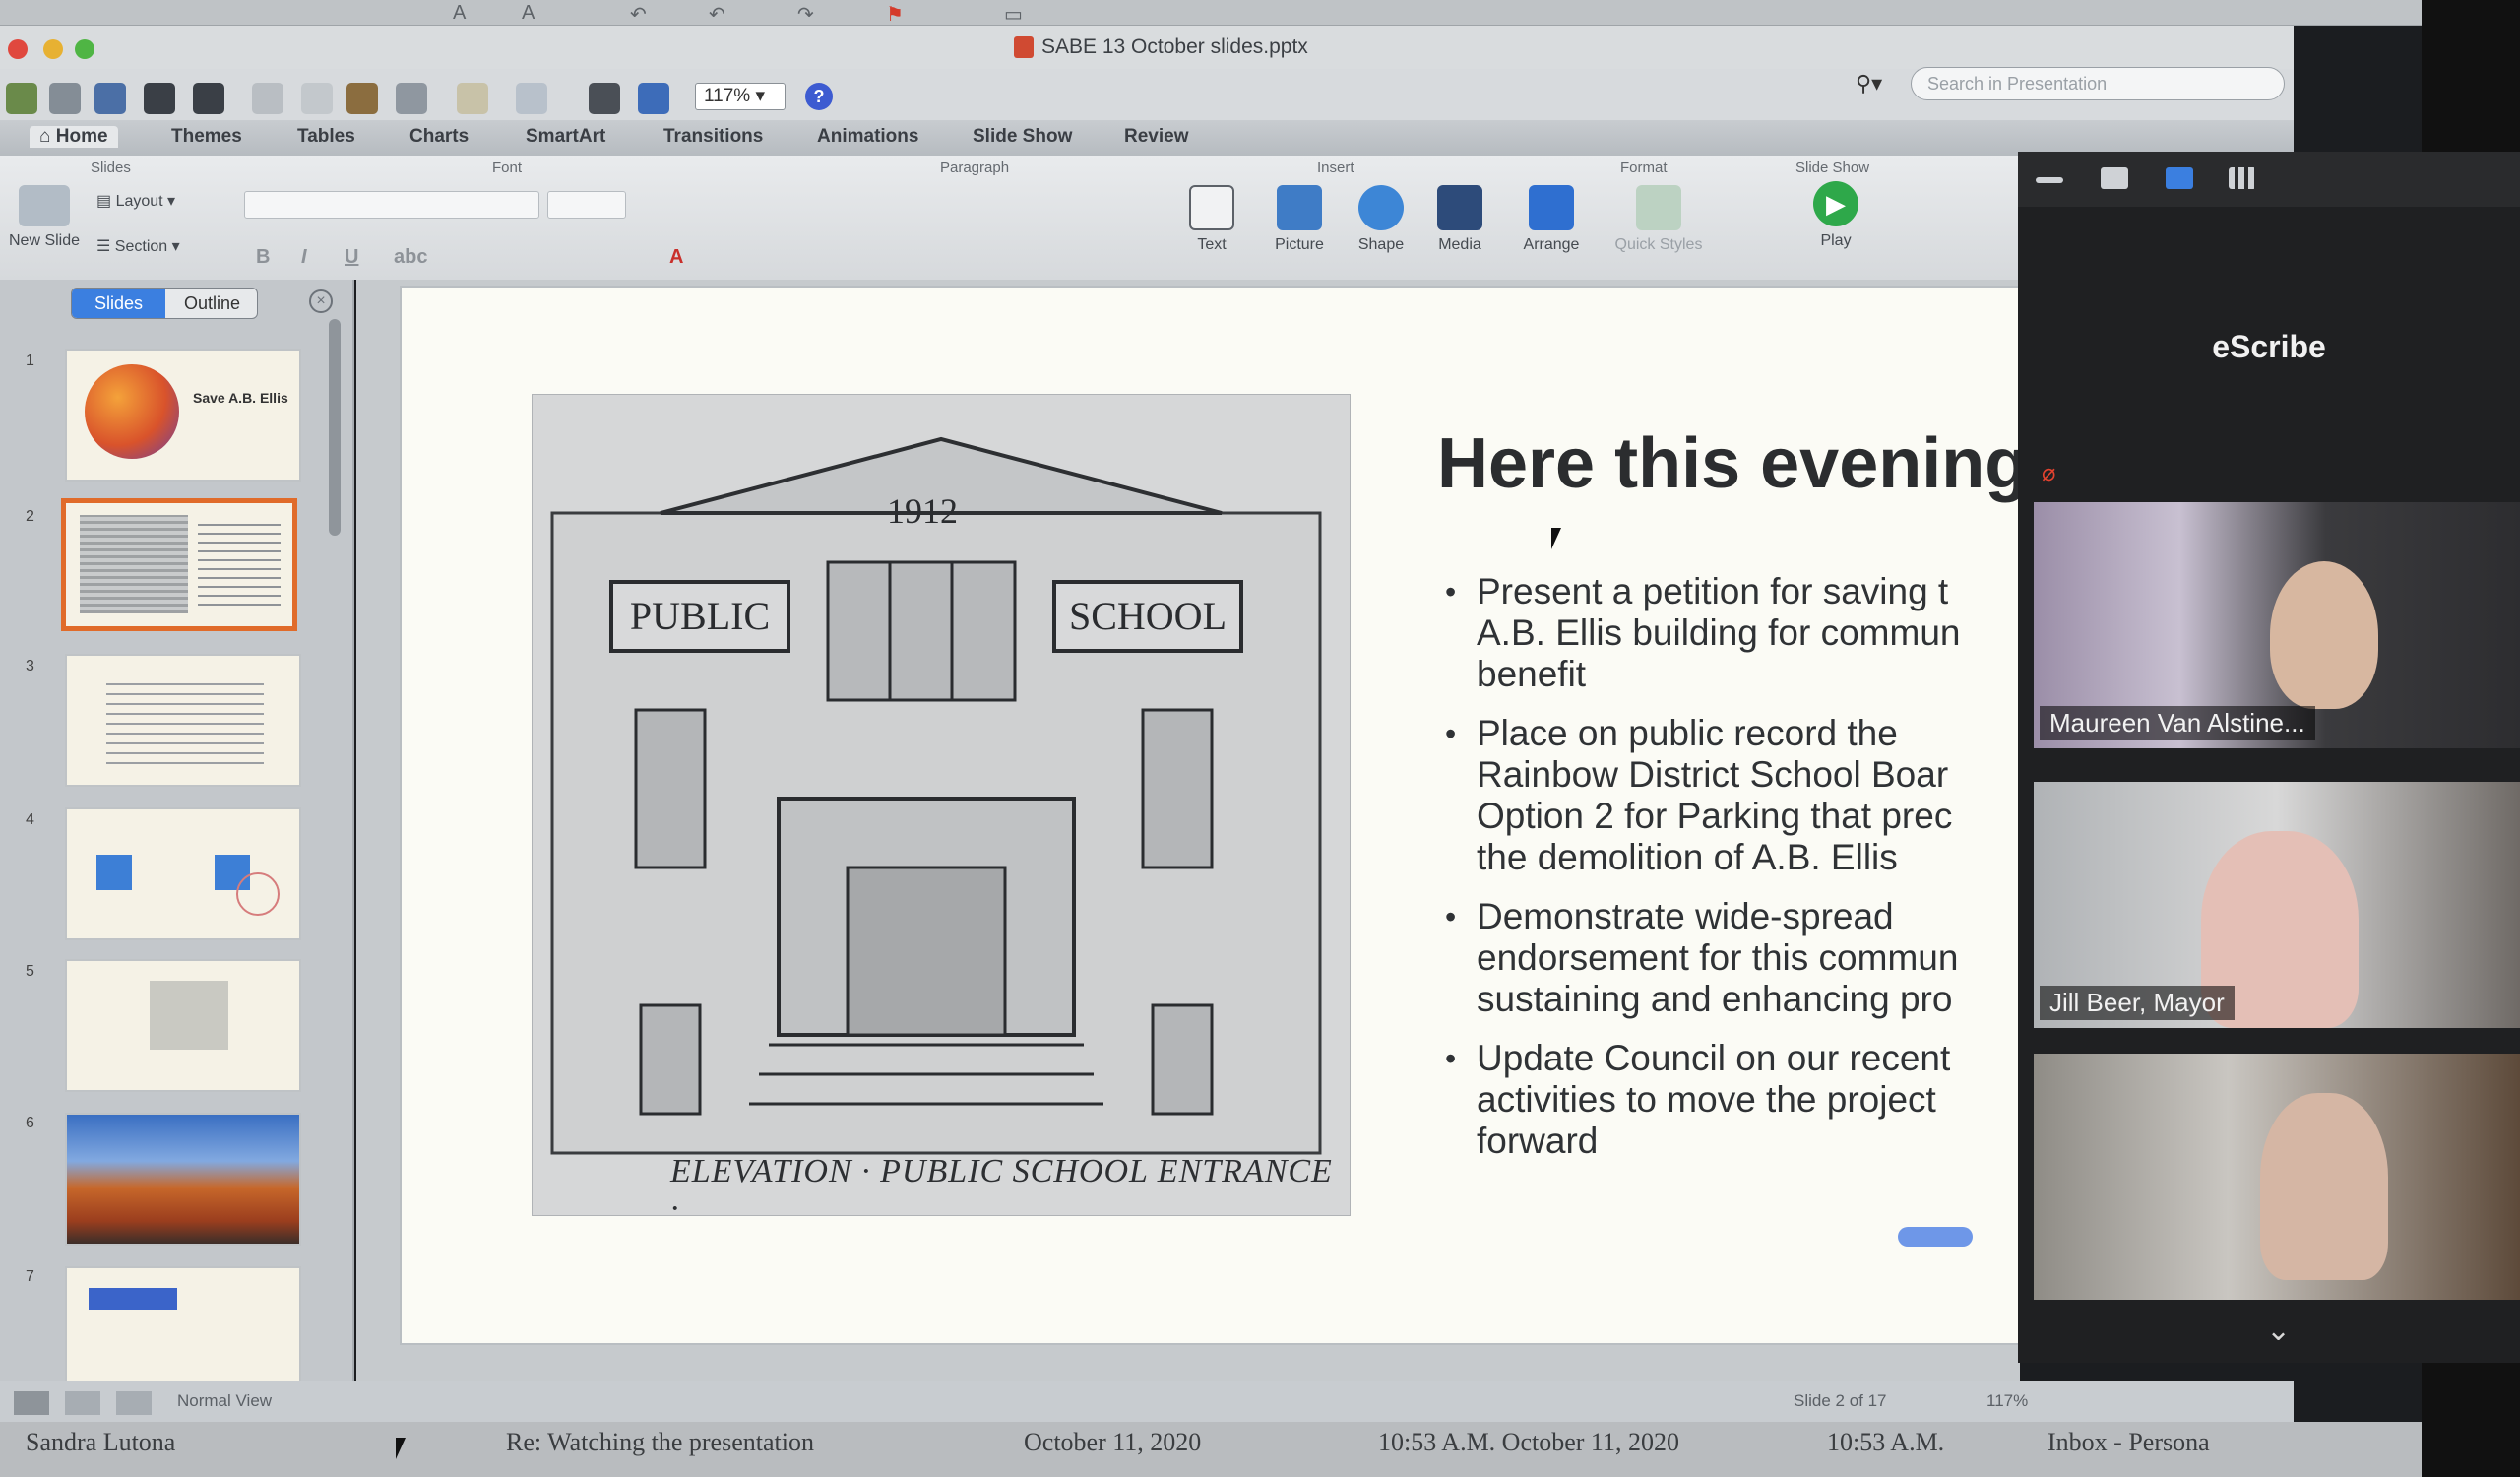  Describe the element at coordinates (82, 1403) in the screenshot. I see `slide-sorter-icon` at that location.